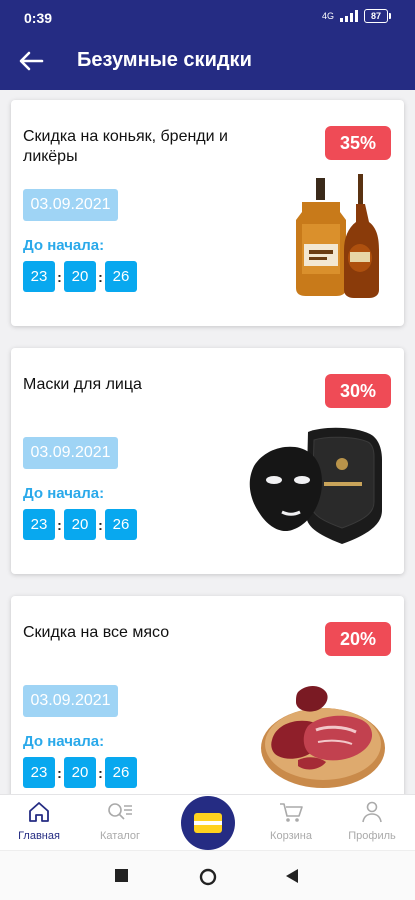 This screenshot has width=415, height=900. What do you see at coordinates (39, 824) in the screenshot?
I see `nav-home: Главная` at bounding box center [39, 824].